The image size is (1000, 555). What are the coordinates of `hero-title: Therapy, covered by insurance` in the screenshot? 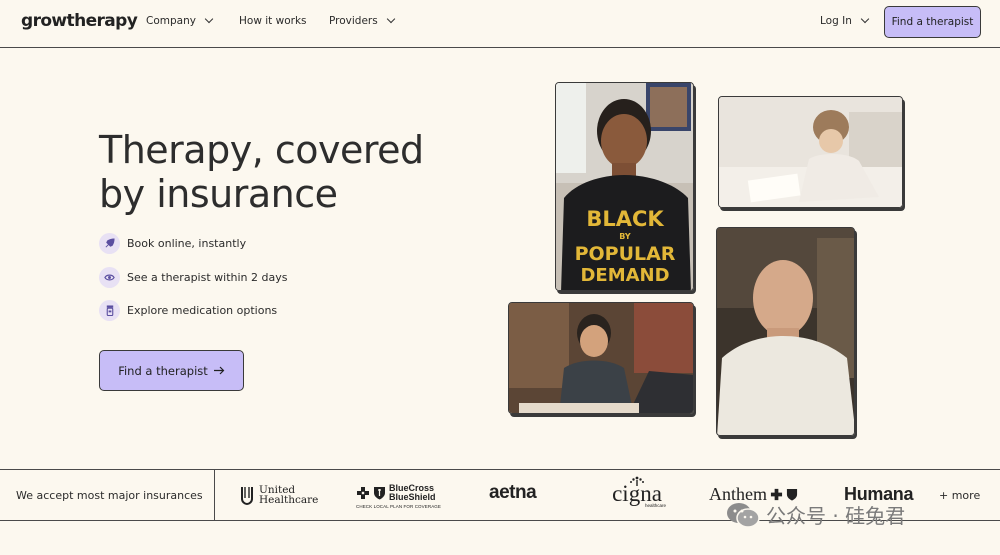 It's located at (261, 172).